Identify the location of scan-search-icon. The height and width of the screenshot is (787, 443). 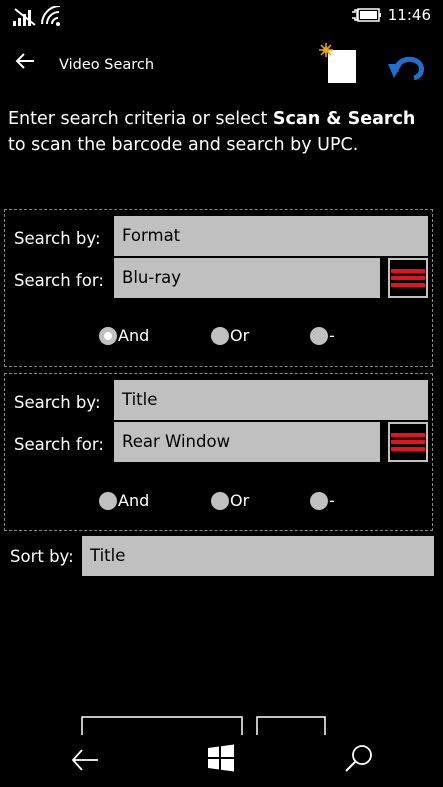
(339, 63).